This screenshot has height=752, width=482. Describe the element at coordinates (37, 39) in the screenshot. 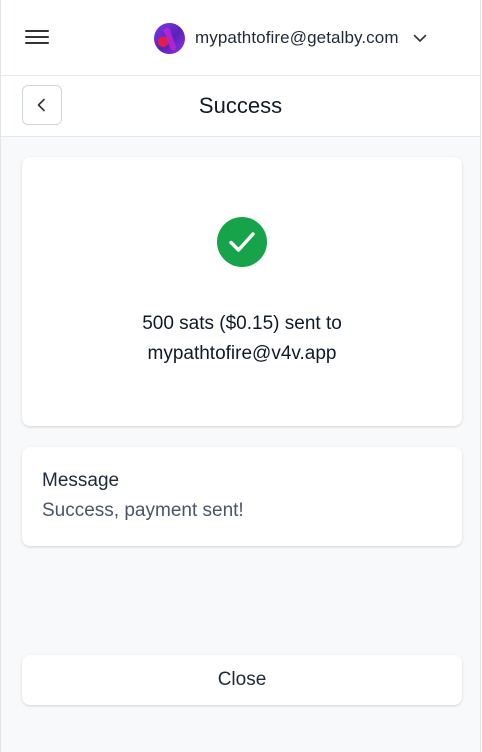

I see `hamburger-menu-icon` at that location.